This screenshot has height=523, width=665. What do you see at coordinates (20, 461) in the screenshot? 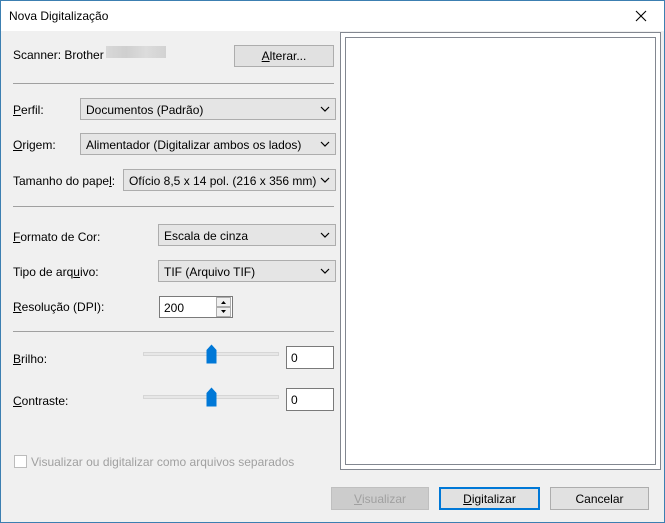
I see `separate-files-checkbox` at bounding box center [20, 461].